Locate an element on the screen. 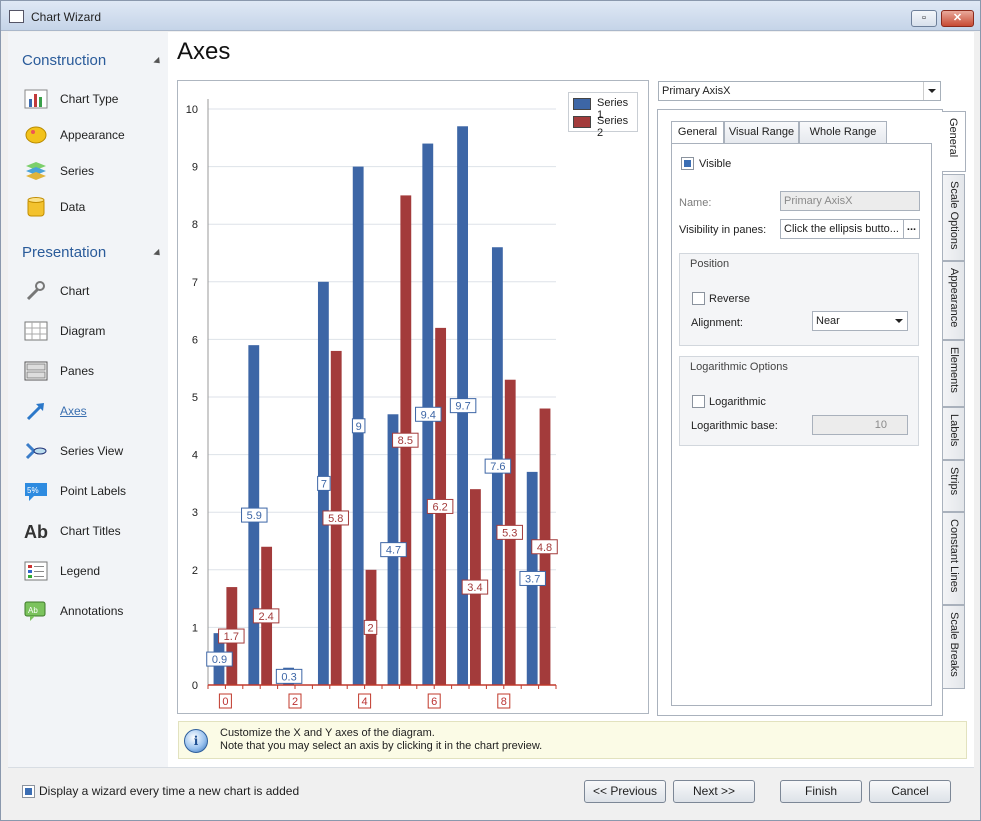 The image size is (981, 821). x-tick-label: 0 is located at coordinates (225, 702).